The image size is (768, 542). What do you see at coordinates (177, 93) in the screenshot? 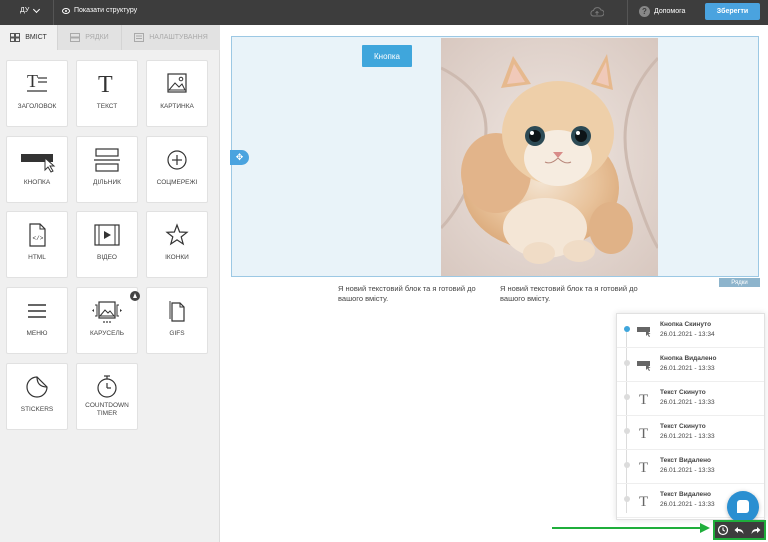
I see `block-image: КАРТИНКА` at bounding box center [177, 93].